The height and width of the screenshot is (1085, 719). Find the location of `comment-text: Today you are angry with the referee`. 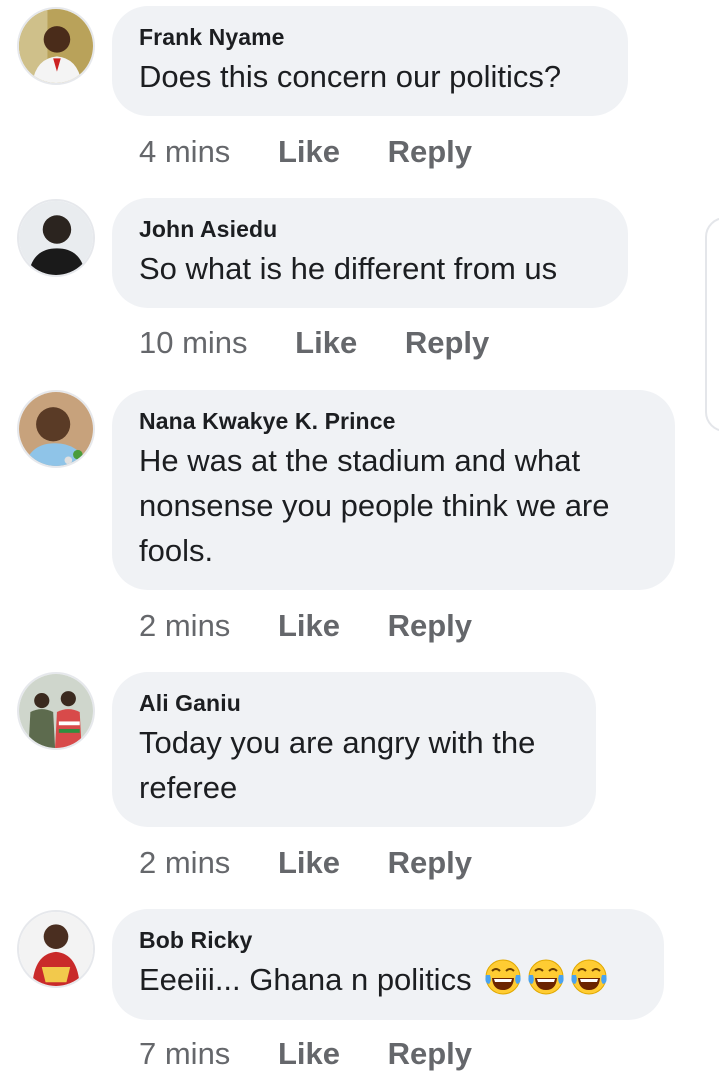

comment-text: Today you are angry with the referee is located at coordinates (337, 765).